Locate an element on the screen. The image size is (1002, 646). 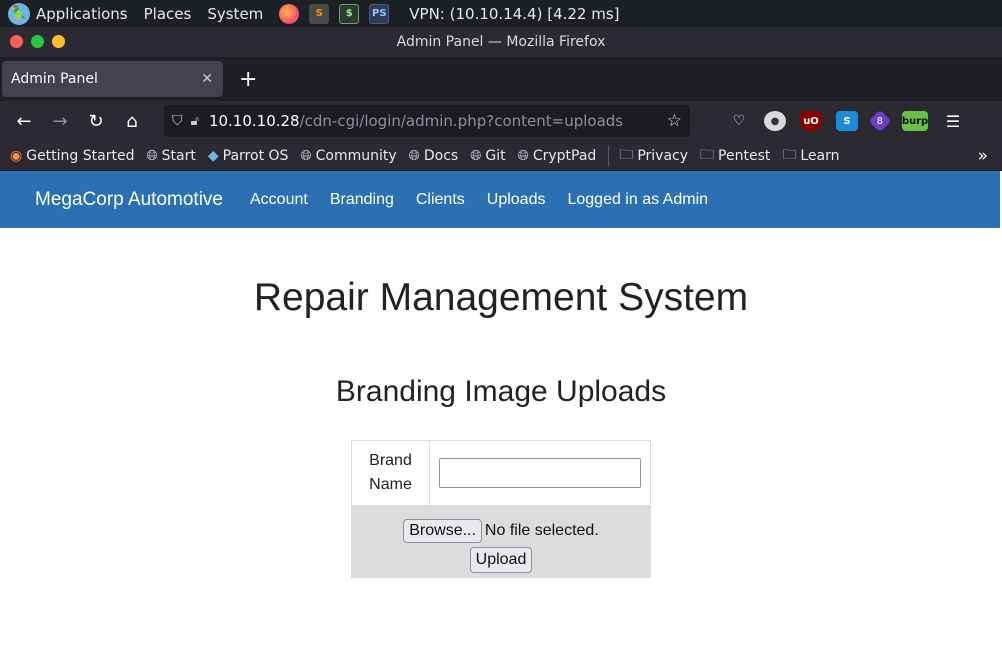
wappalyzer-icon: 8 is located at coordinates (880, 121).